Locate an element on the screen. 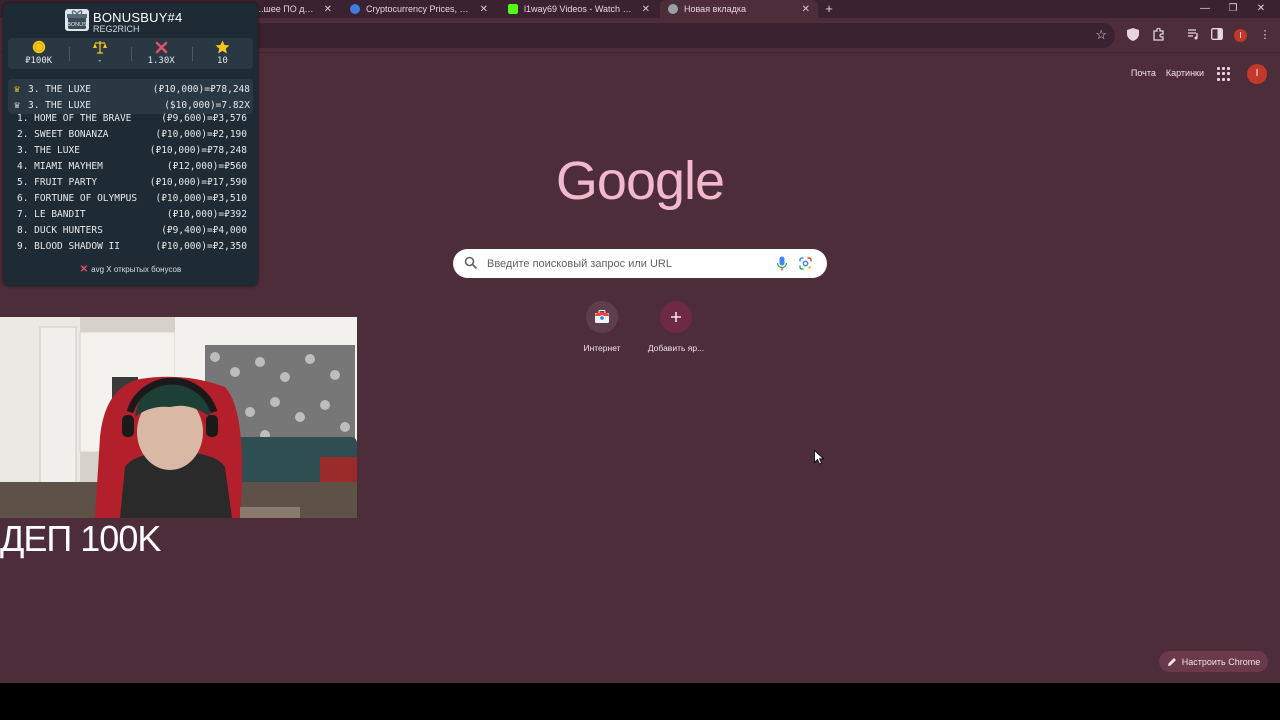 This screenshot has height=720, width=1280. profile-avatar: I is located at coordinates (1257, 74).